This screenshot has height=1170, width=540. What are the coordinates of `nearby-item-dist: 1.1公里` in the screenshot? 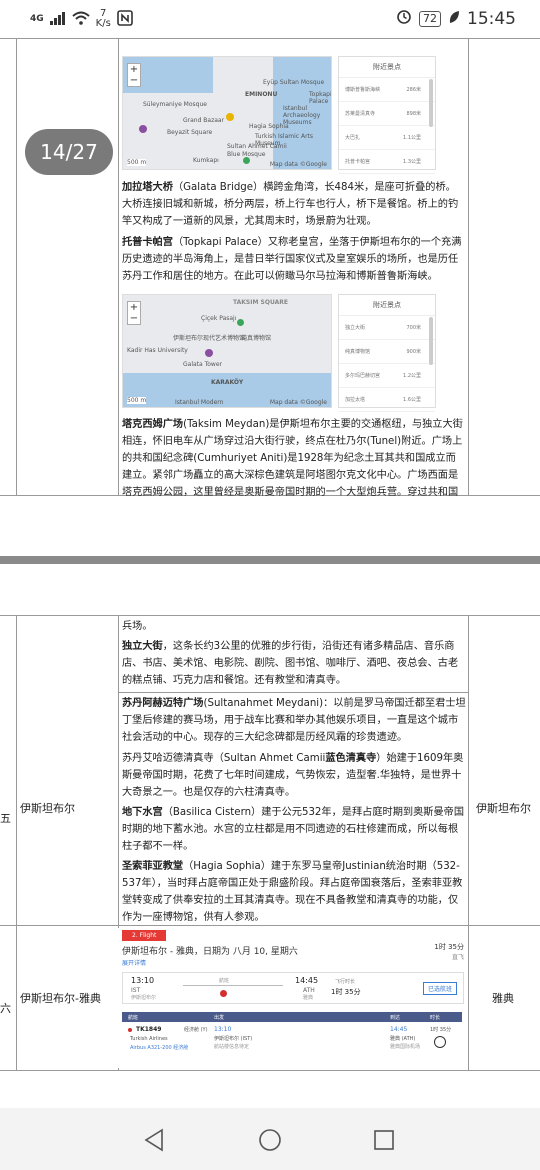 It's located at (412, 138).